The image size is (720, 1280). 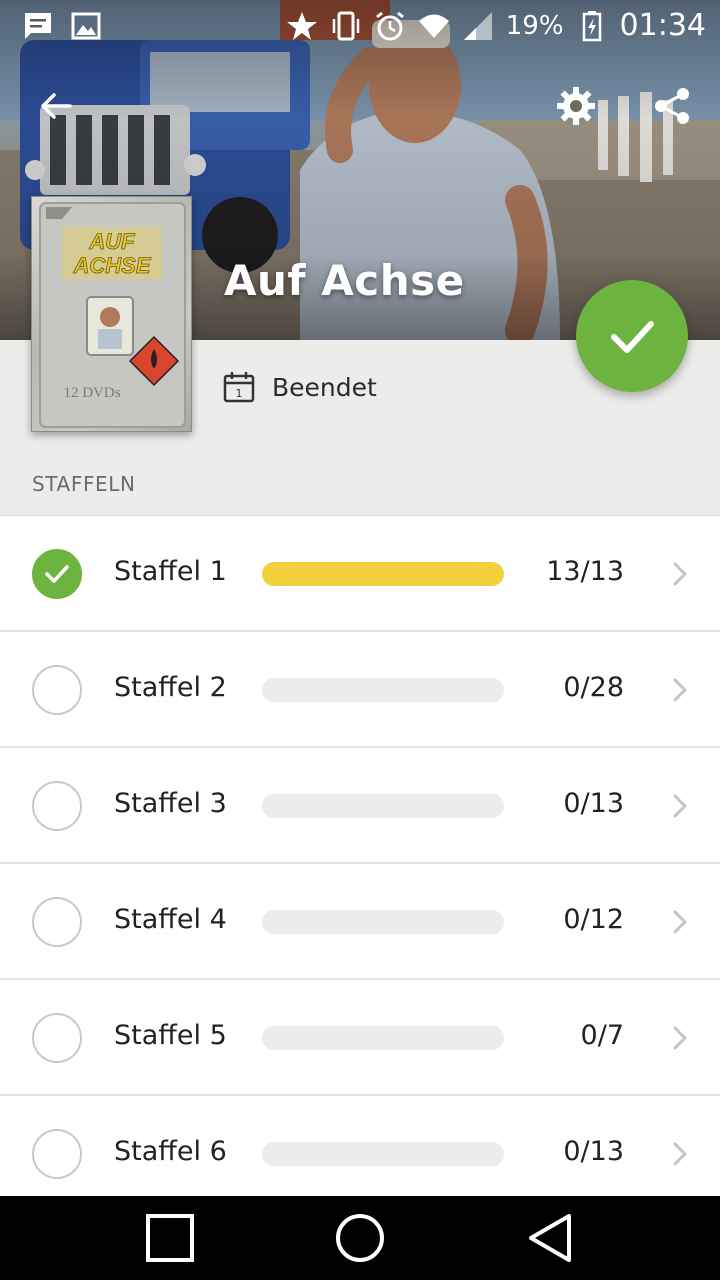 I want to click on show-status: 1 Beendet, so click(x=299, y=387).